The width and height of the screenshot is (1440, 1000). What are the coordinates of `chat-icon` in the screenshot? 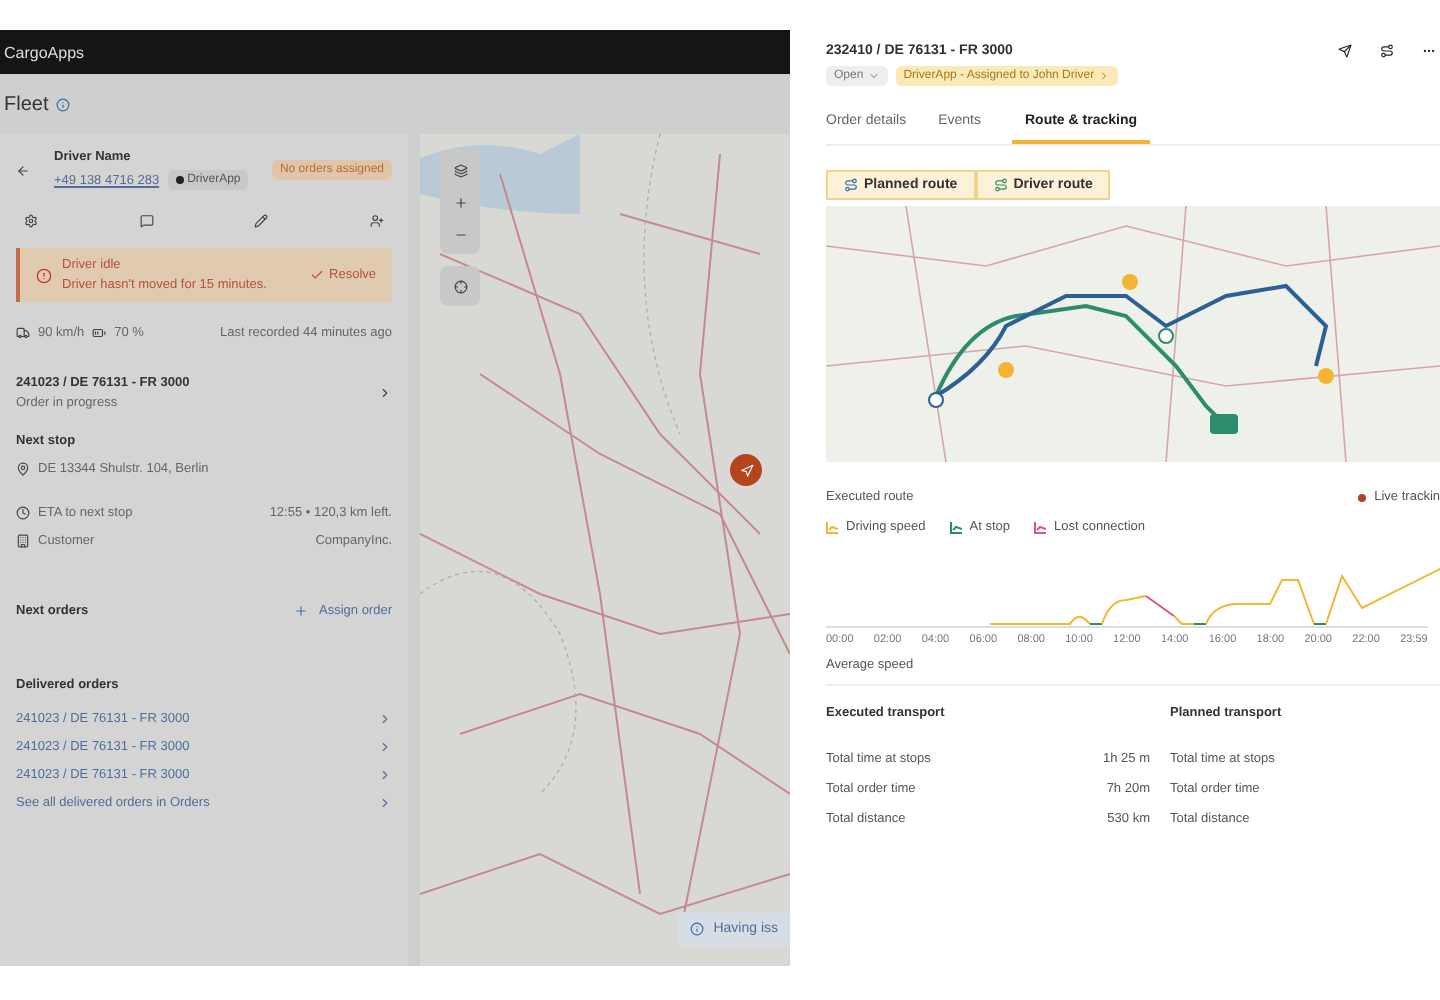 It's located at (146, 221).